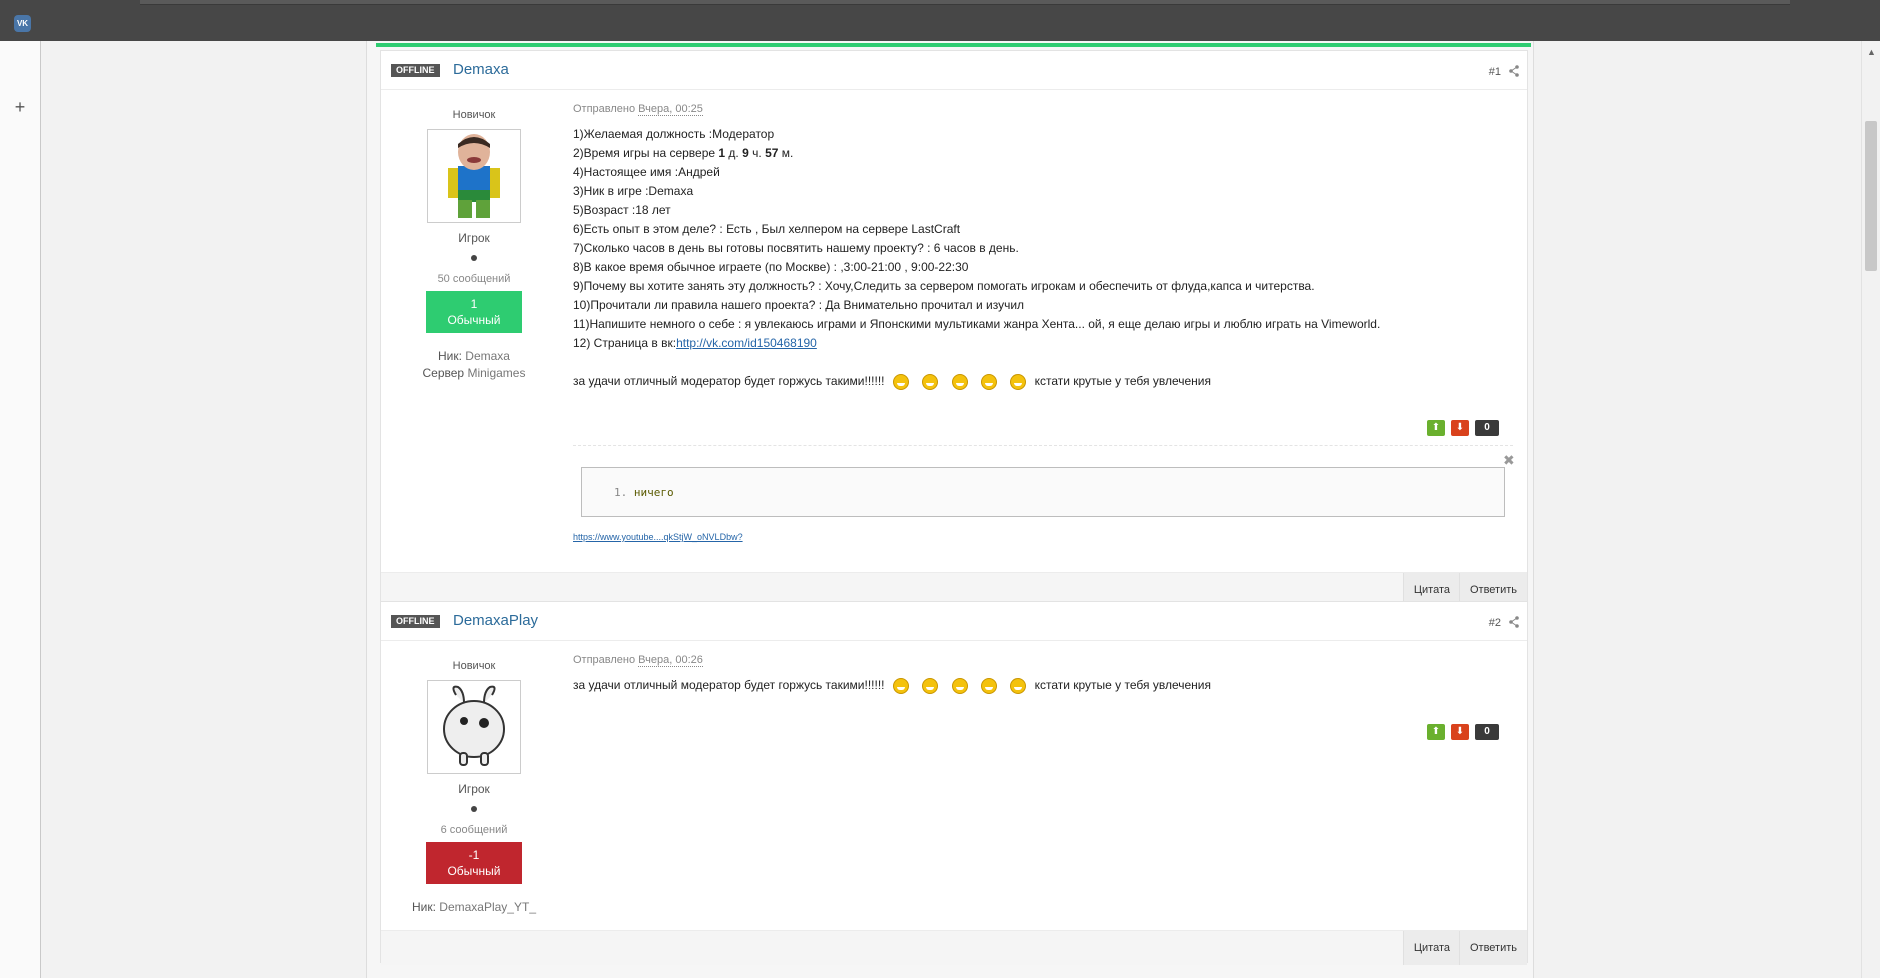 The image size is (1880, 978). I want to click on sent-date: Вчера, 00:26, so click(670, 660).